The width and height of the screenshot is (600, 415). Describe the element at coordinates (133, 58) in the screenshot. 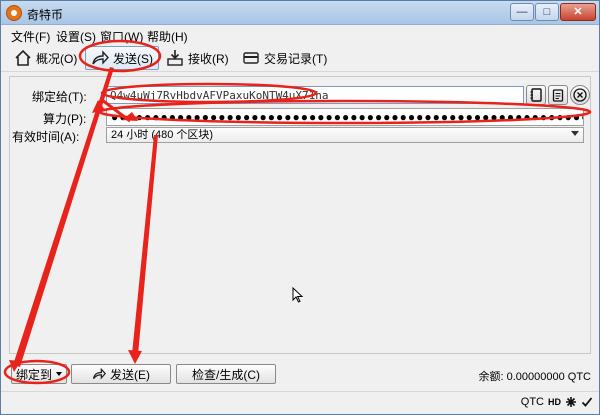

I see `tab-send-label: 发送(S)` at that location.